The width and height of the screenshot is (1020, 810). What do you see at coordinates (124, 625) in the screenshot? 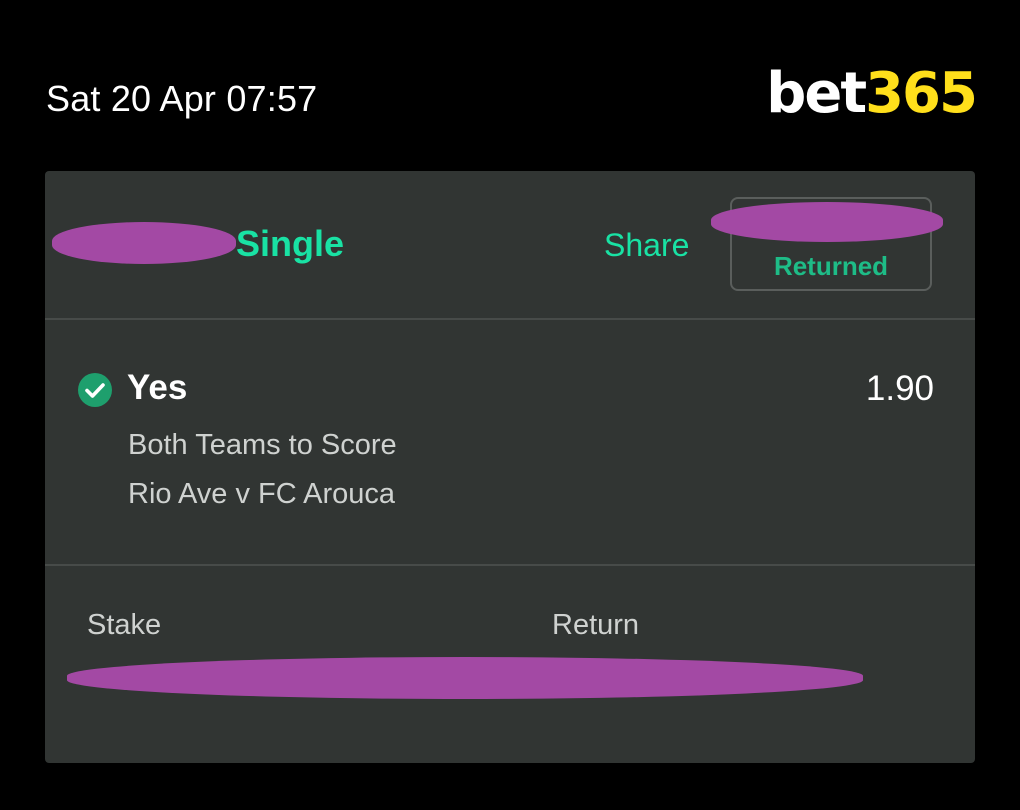
I see `stake-label: Stake` at bounding box center [124, 625].